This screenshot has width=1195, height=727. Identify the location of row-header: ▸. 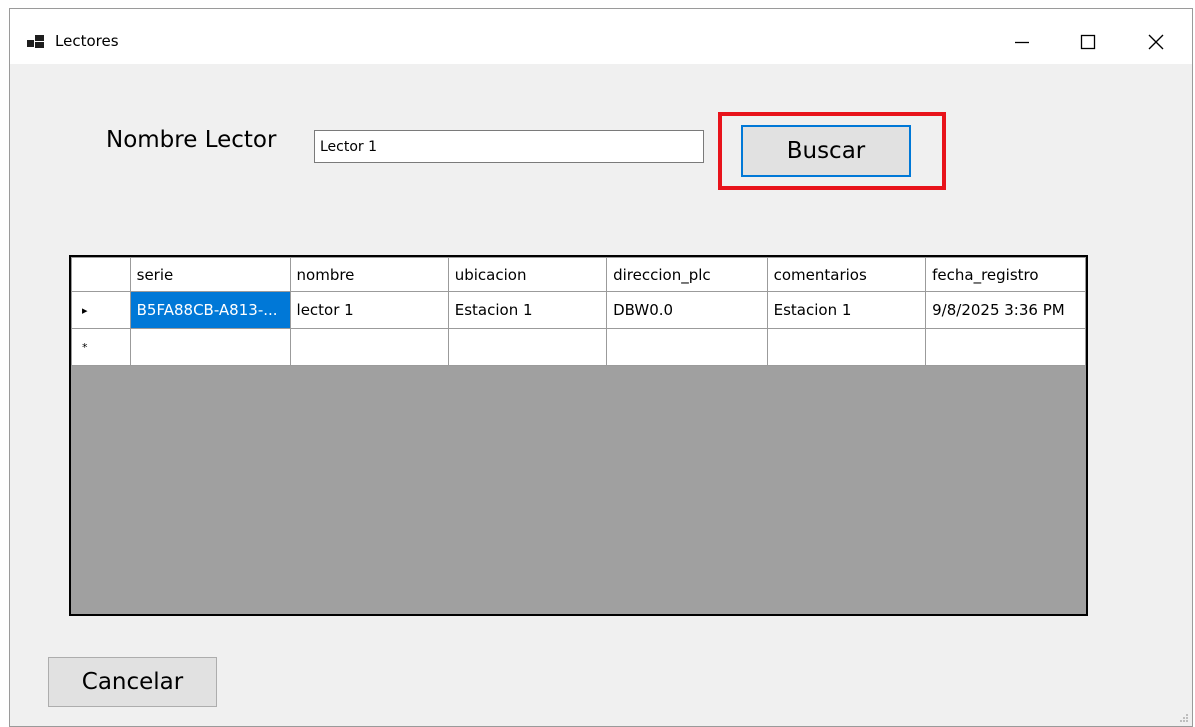
(101, 310).